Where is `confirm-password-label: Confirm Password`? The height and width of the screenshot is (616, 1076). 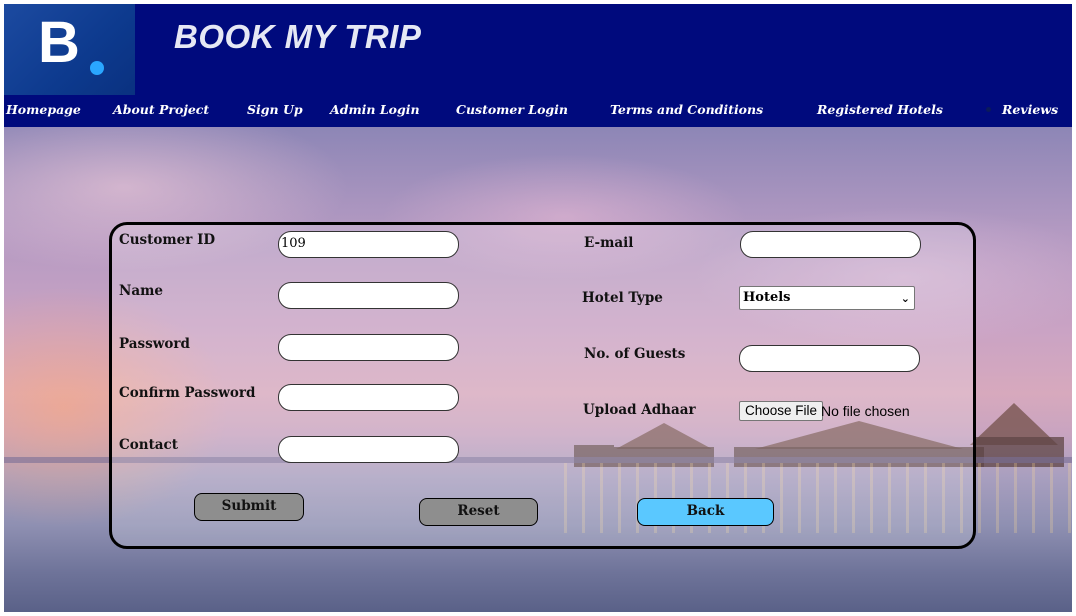
confirm-password-label: Confirm Password is located at coordinates (187, 393).